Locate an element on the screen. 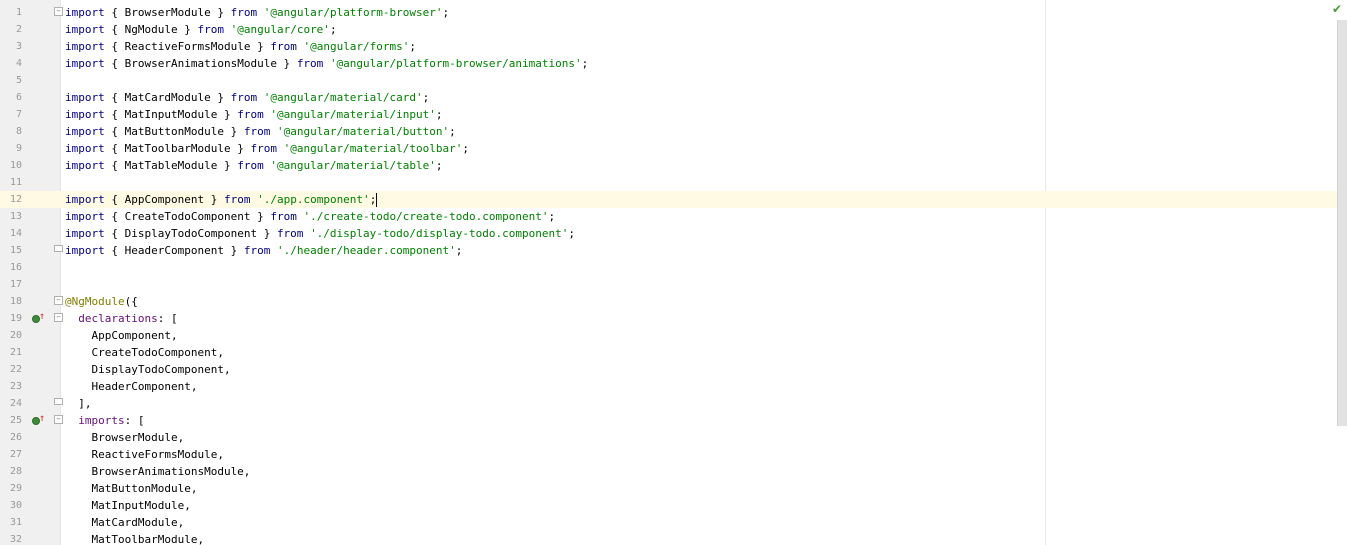  line-number: 20 is located at coordinates (15, 335).